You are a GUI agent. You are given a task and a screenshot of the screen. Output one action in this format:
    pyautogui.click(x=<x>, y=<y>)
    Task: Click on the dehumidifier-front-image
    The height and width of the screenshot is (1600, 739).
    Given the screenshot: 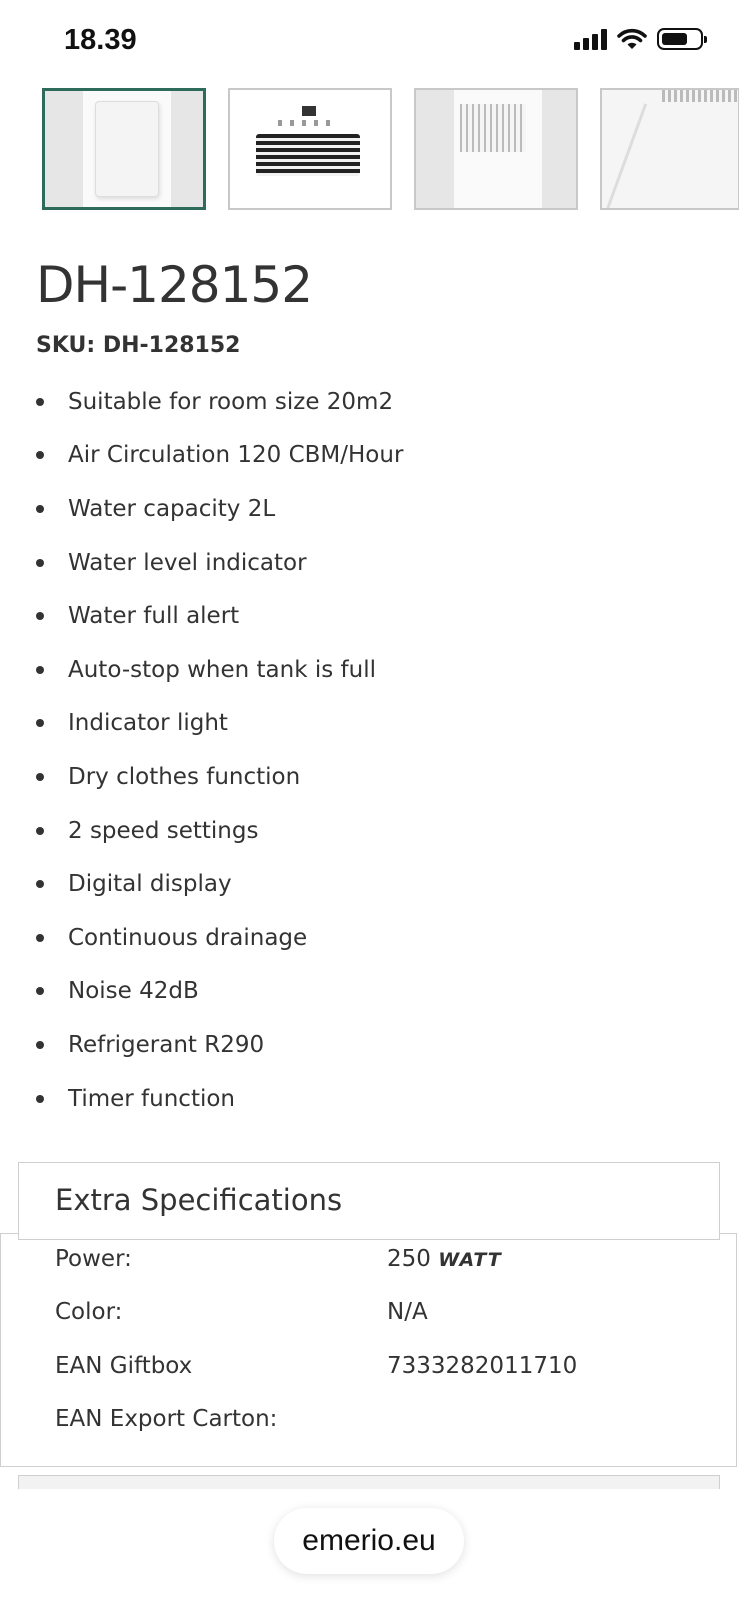 What is the action you would take?
    pyautogui.click(x=127, y=149)
    